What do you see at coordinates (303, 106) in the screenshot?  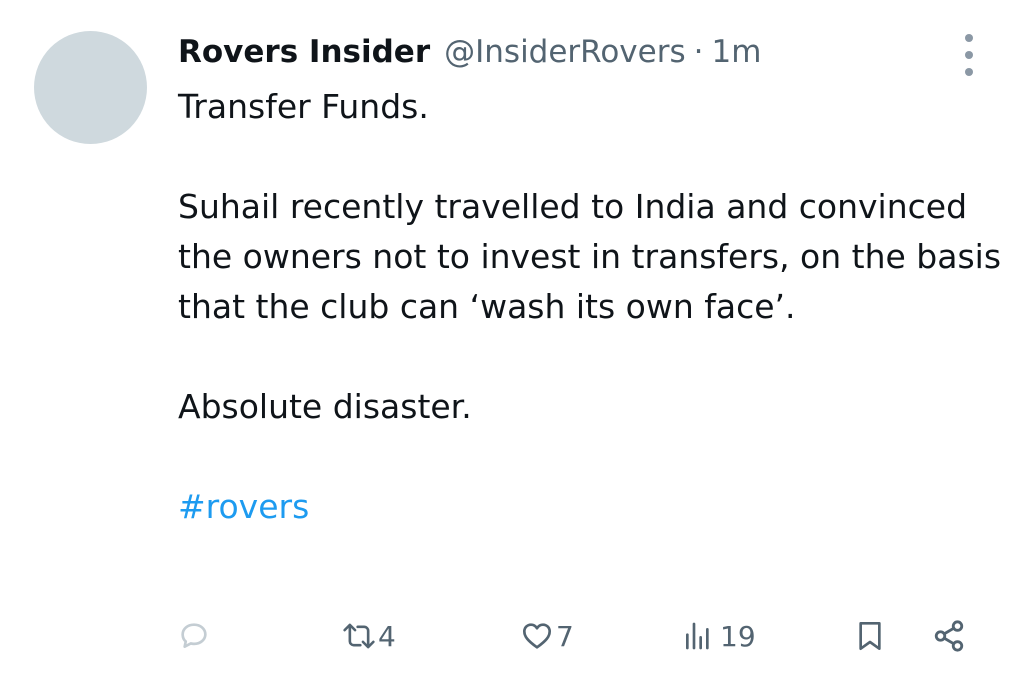 I see `tweet-paragraph: Transfer Funds.` at bounding box center [303, 106].